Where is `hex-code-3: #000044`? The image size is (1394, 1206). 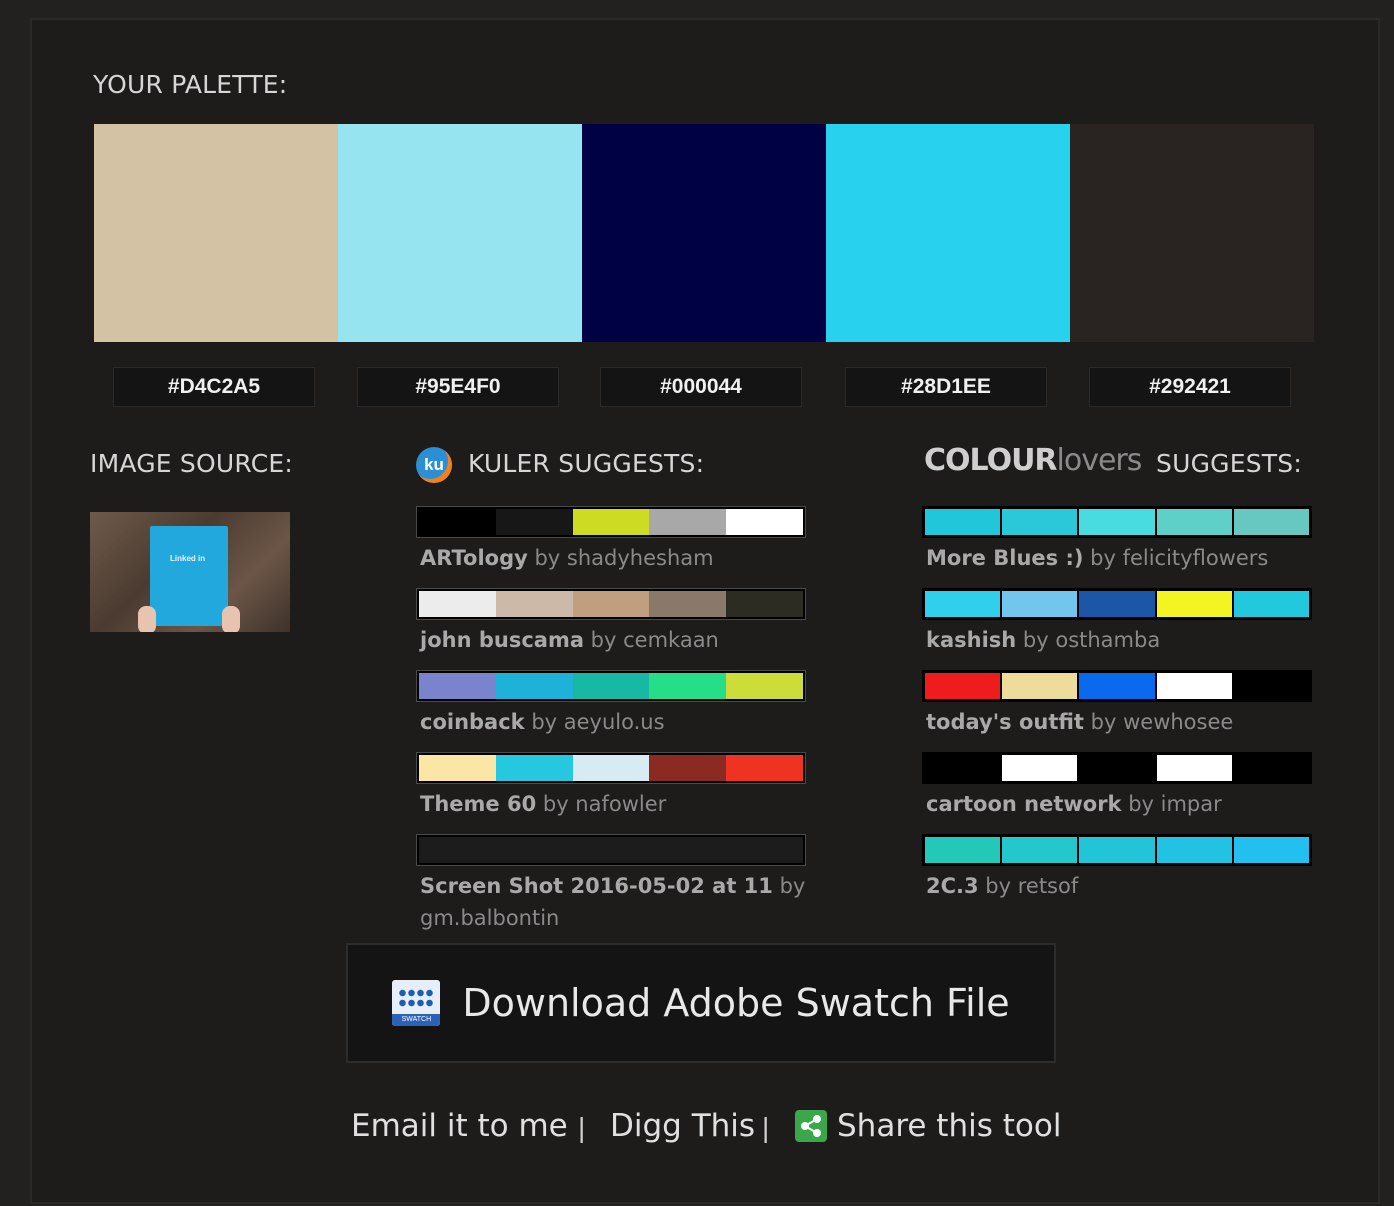
hex-code-3: #000044 is located at coordinates (701, 387).